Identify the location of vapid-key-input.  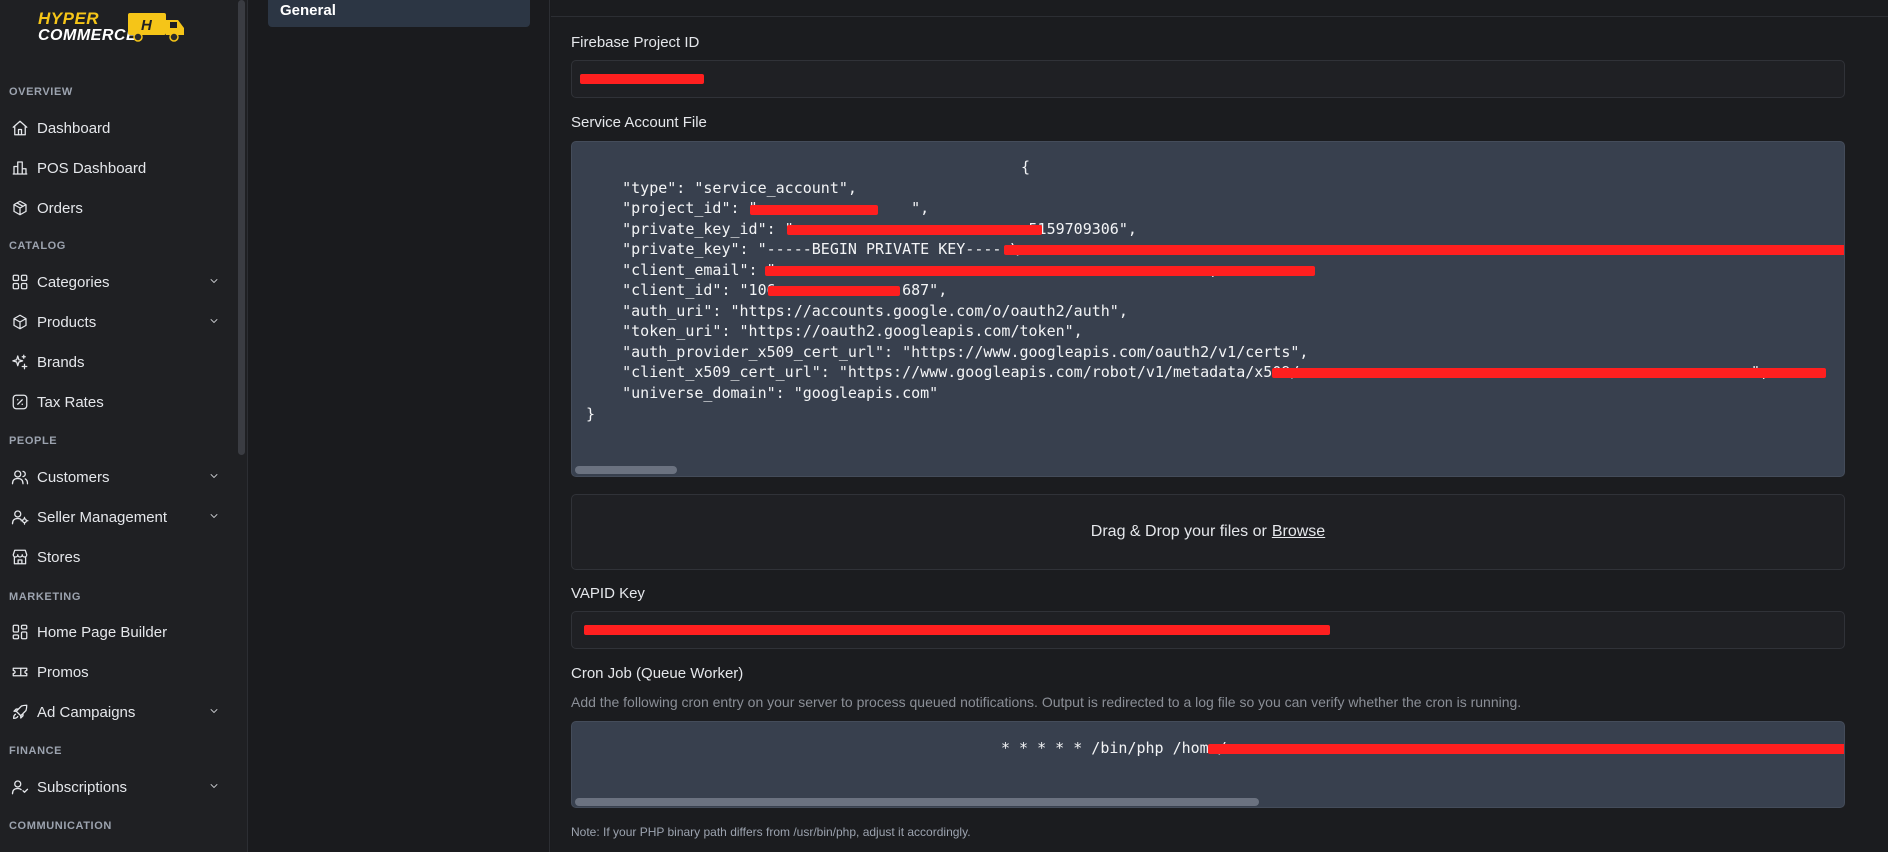
(1208, 630).